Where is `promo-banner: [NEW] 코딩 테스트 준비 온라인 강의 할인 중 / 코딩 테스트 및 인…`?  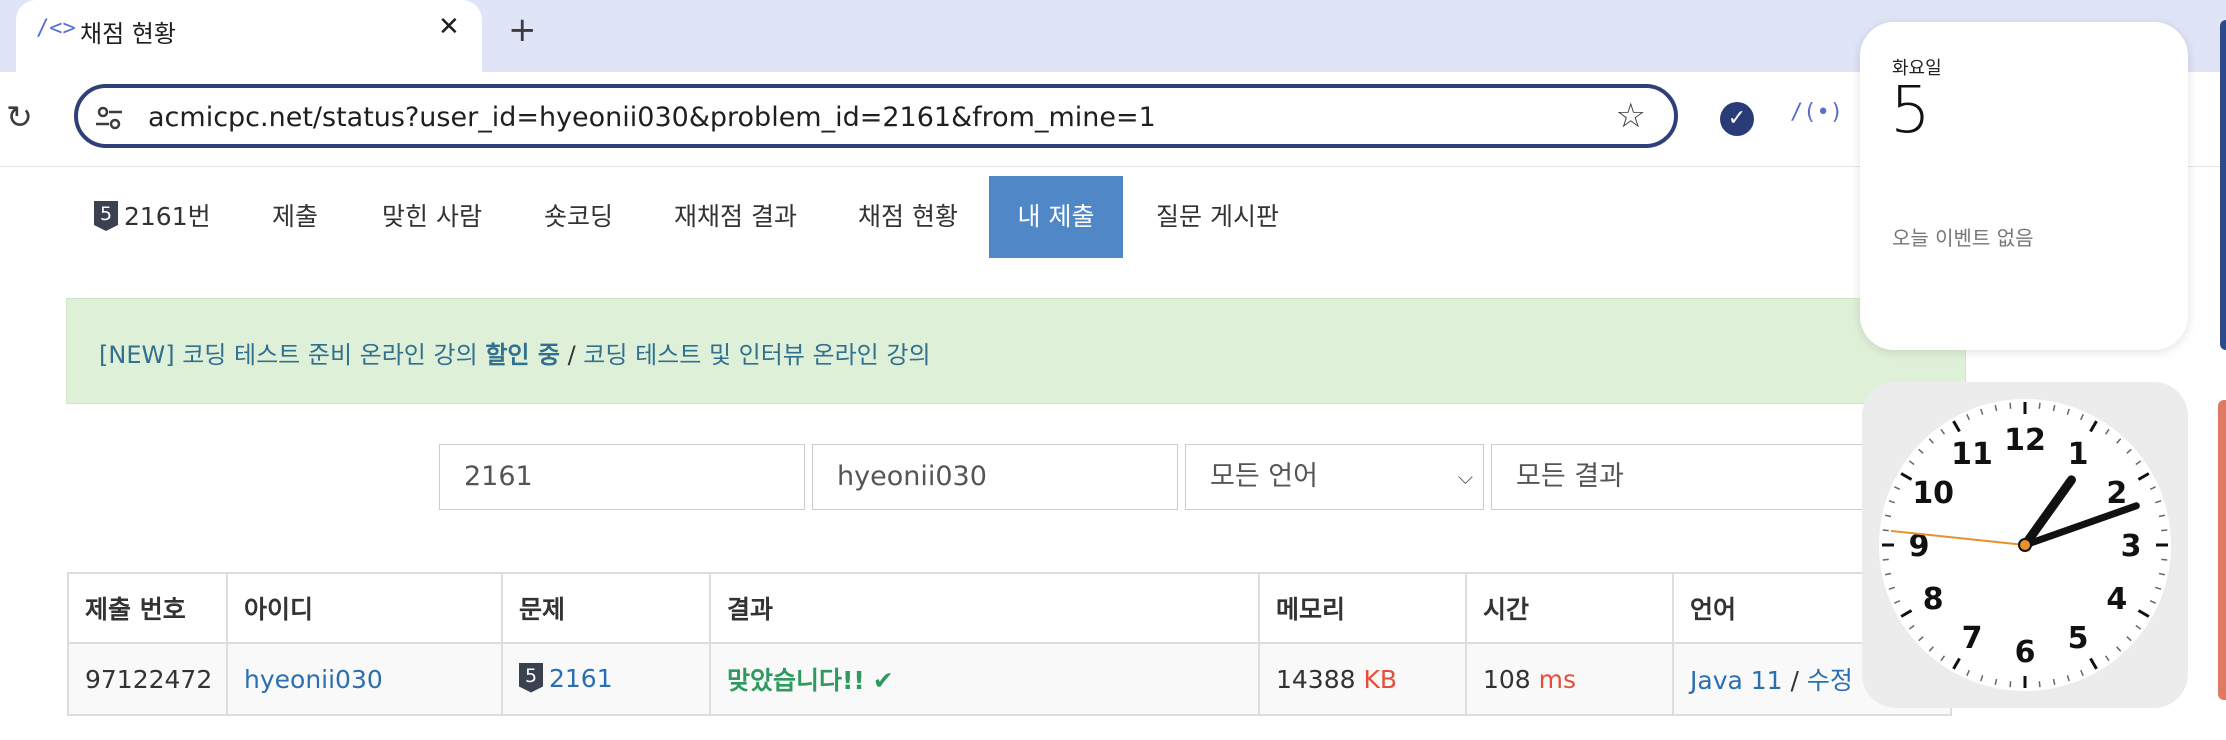 promo-banner: [NEW] 코딩 테스트 준비 온라인 강의 할인 중 / 코딩 테스트 및 인… is located at coordinates (1016, 351).